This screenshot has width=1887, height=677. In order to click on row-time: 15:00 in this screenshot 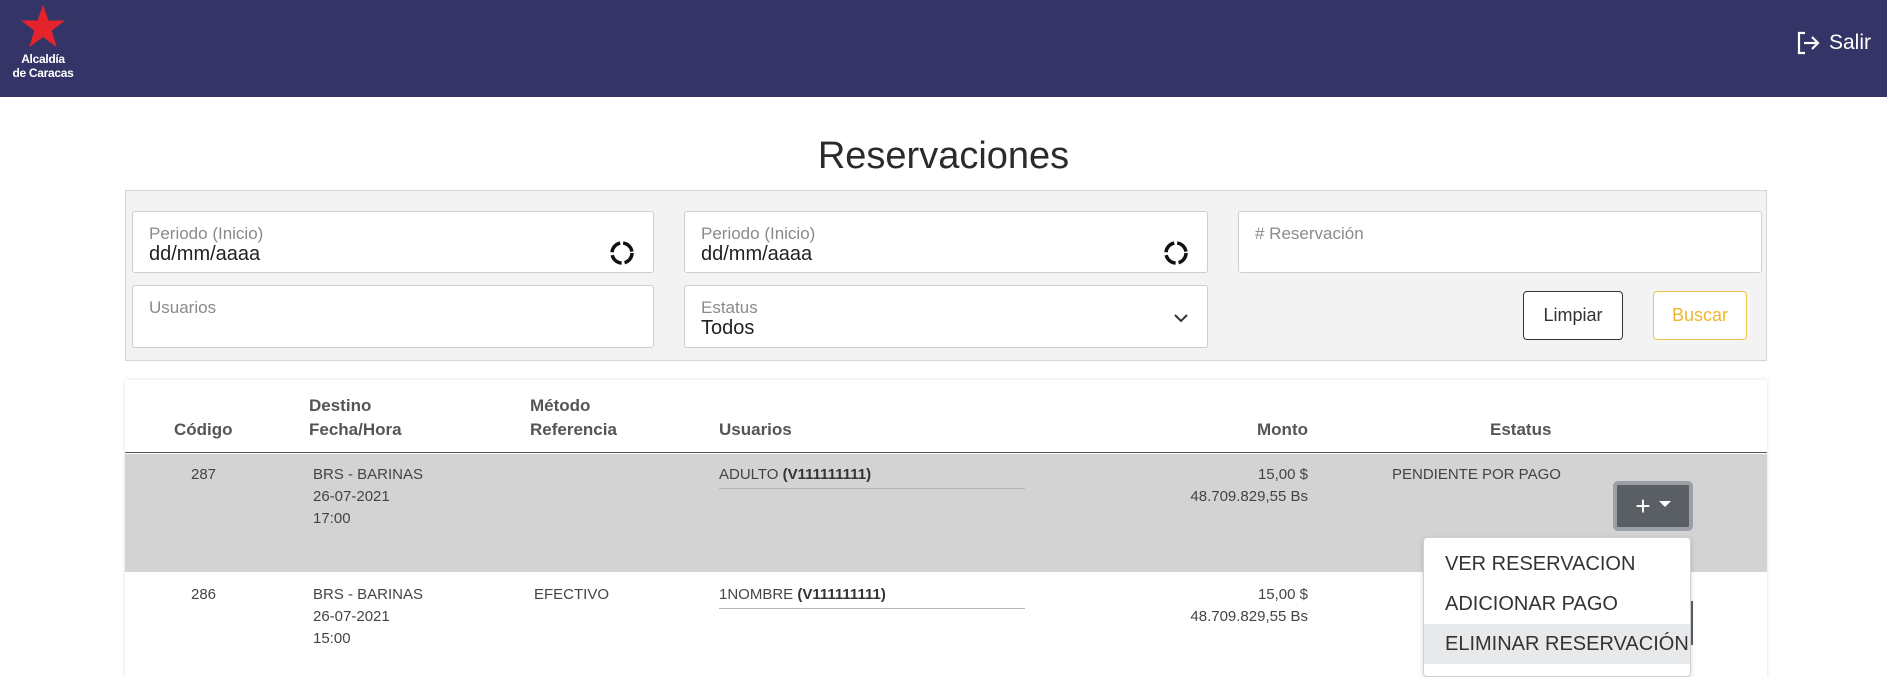, I will do `click(332, 638)`.